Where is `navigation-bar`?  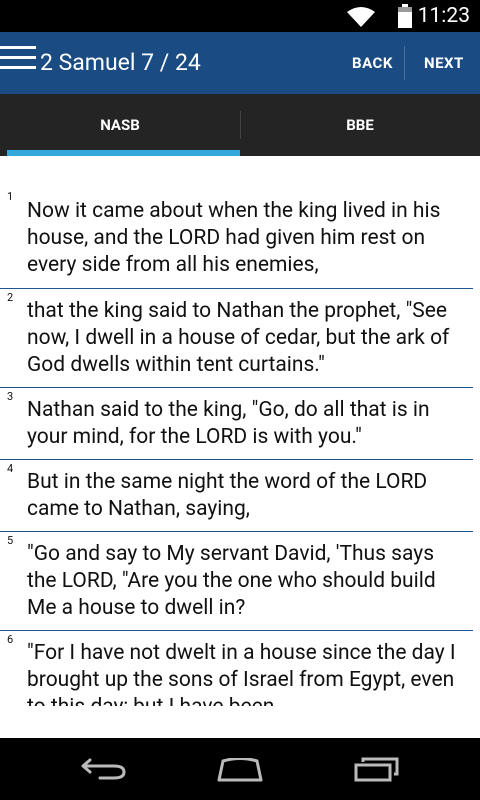 navigation-bar is located at coordinates (240, 769).